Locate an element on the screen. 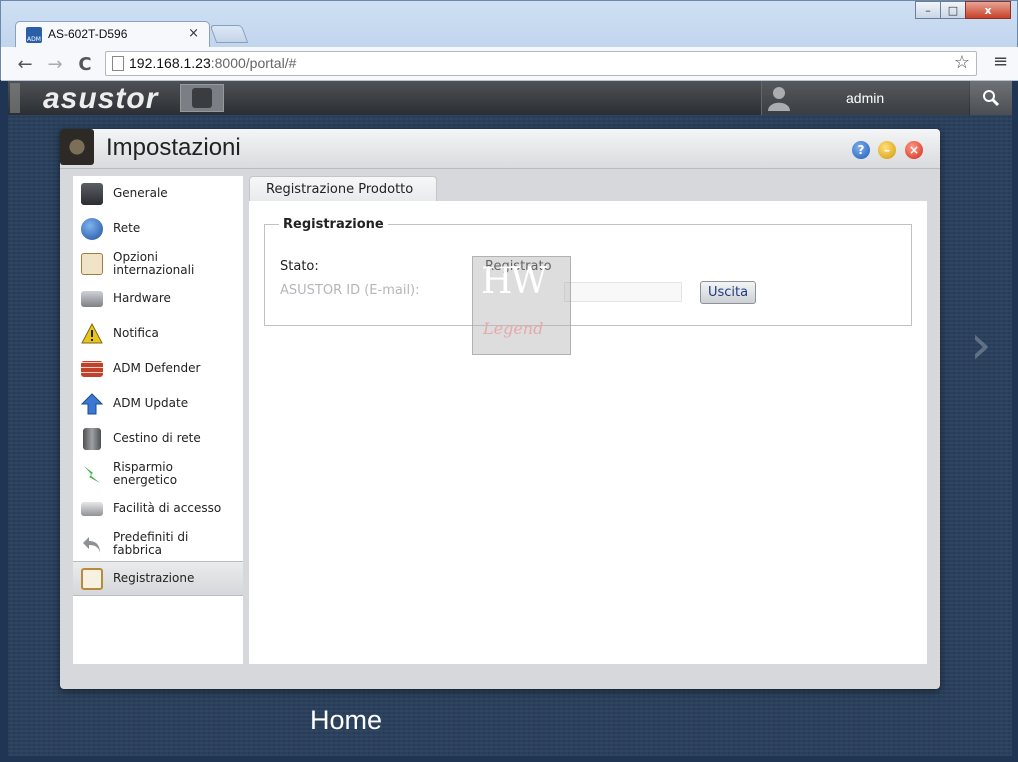 This screenshot has width=1018, height=762. sidebar-item-label: Facilità di accesso is located at coordinates (167, 508).